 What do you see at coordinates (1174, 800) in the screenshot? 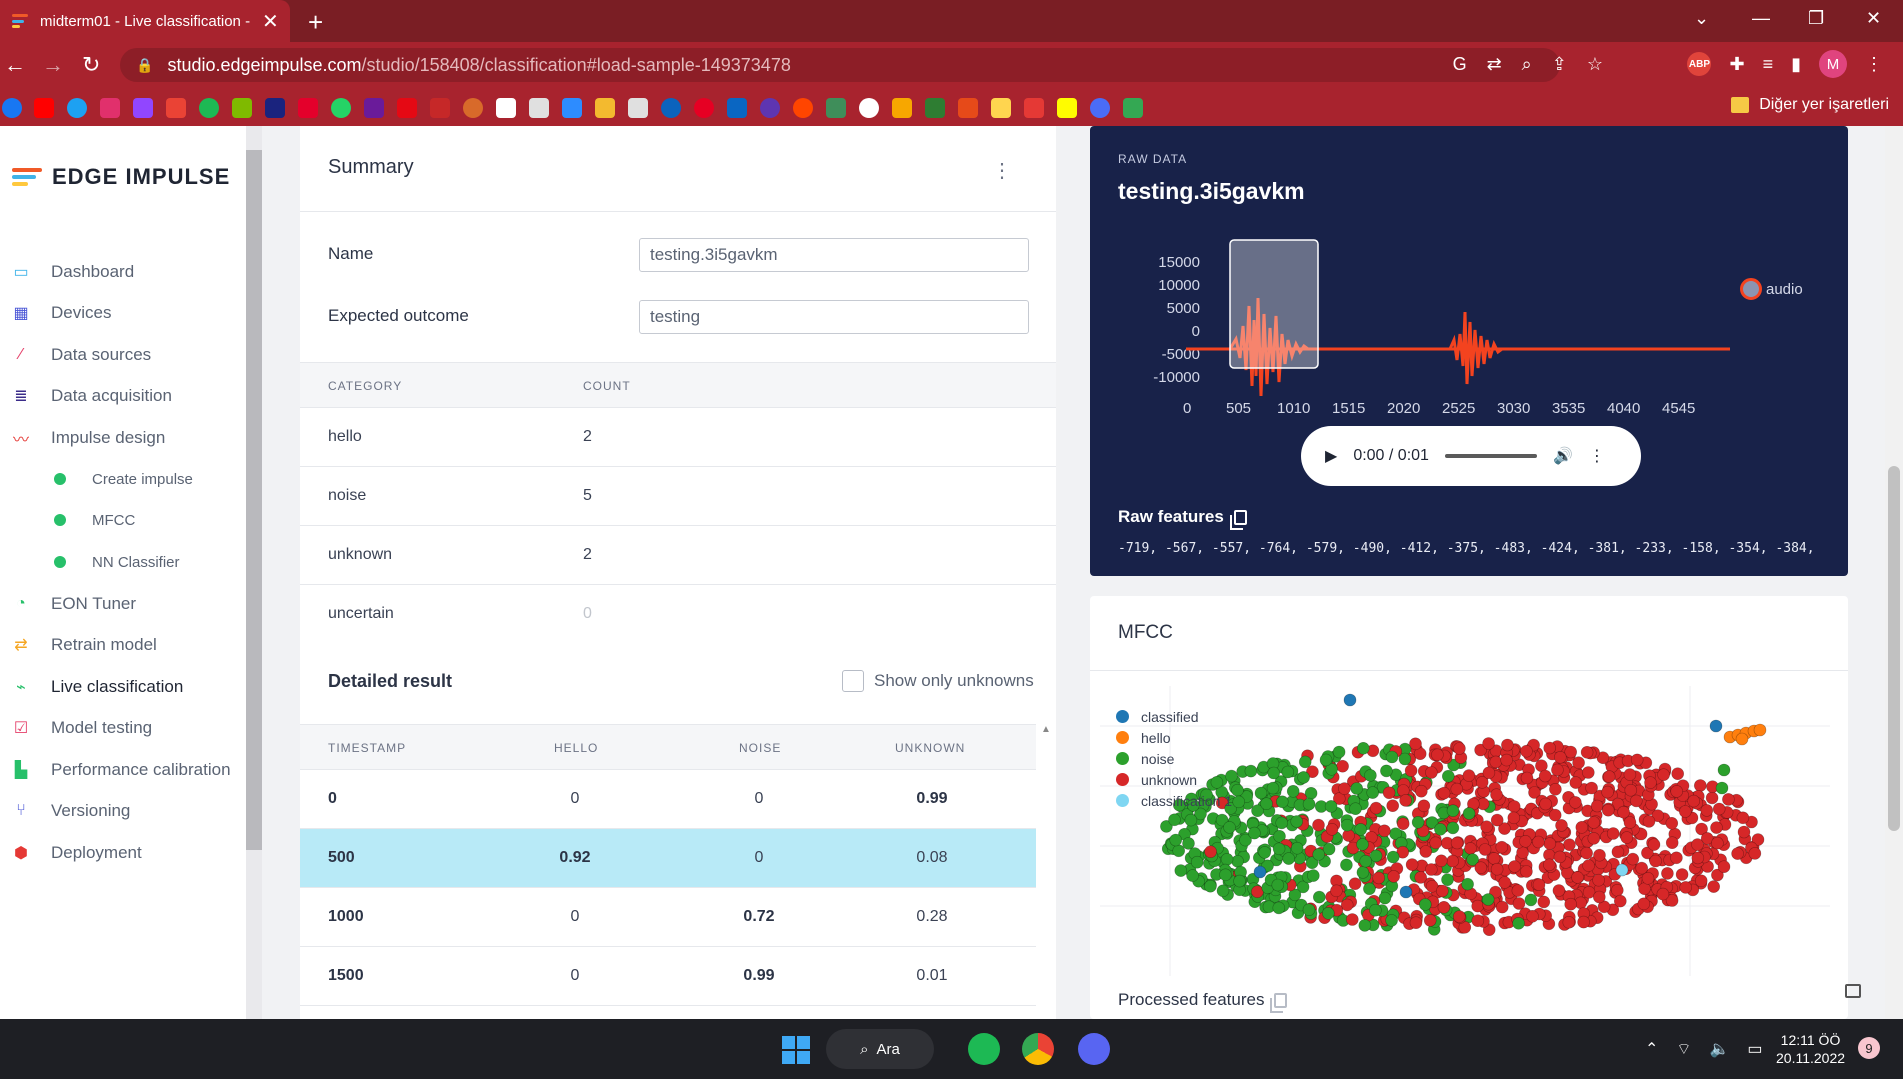
I see `legend-item-classification-1: classification 1` at bounding box center [1174, 800].